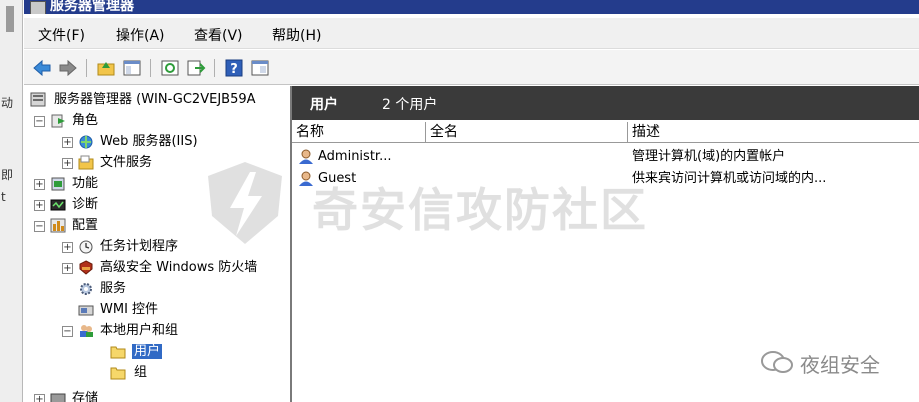 The height and width of the screenshot is (402, 919). Describe the element at coordinates (3, 197) in the screenshot. I see `strip-text: t` at that location.